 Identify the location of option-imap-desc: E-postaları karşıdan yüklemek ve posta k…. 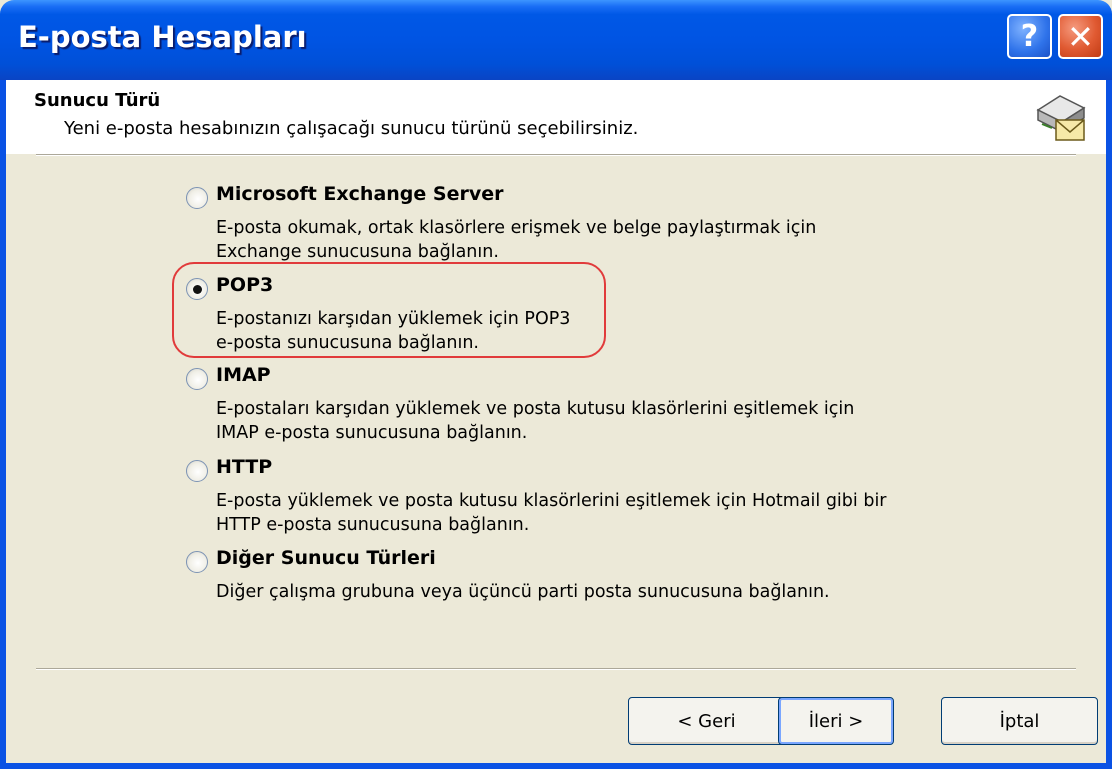
(535, 421).